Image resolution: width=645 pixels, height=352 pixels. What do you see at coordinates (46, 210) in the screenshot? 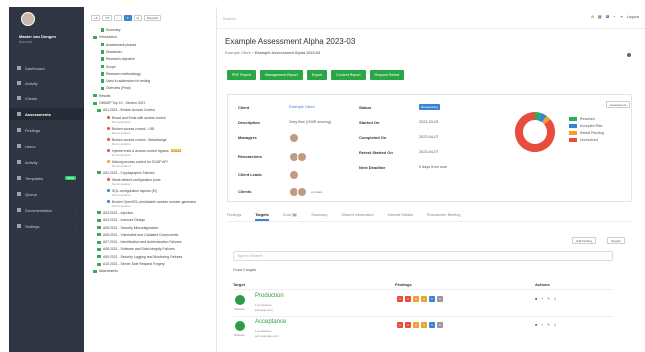
I see `sidebar-item-documentation: Documentation ›` at bounding box center [46, 210].